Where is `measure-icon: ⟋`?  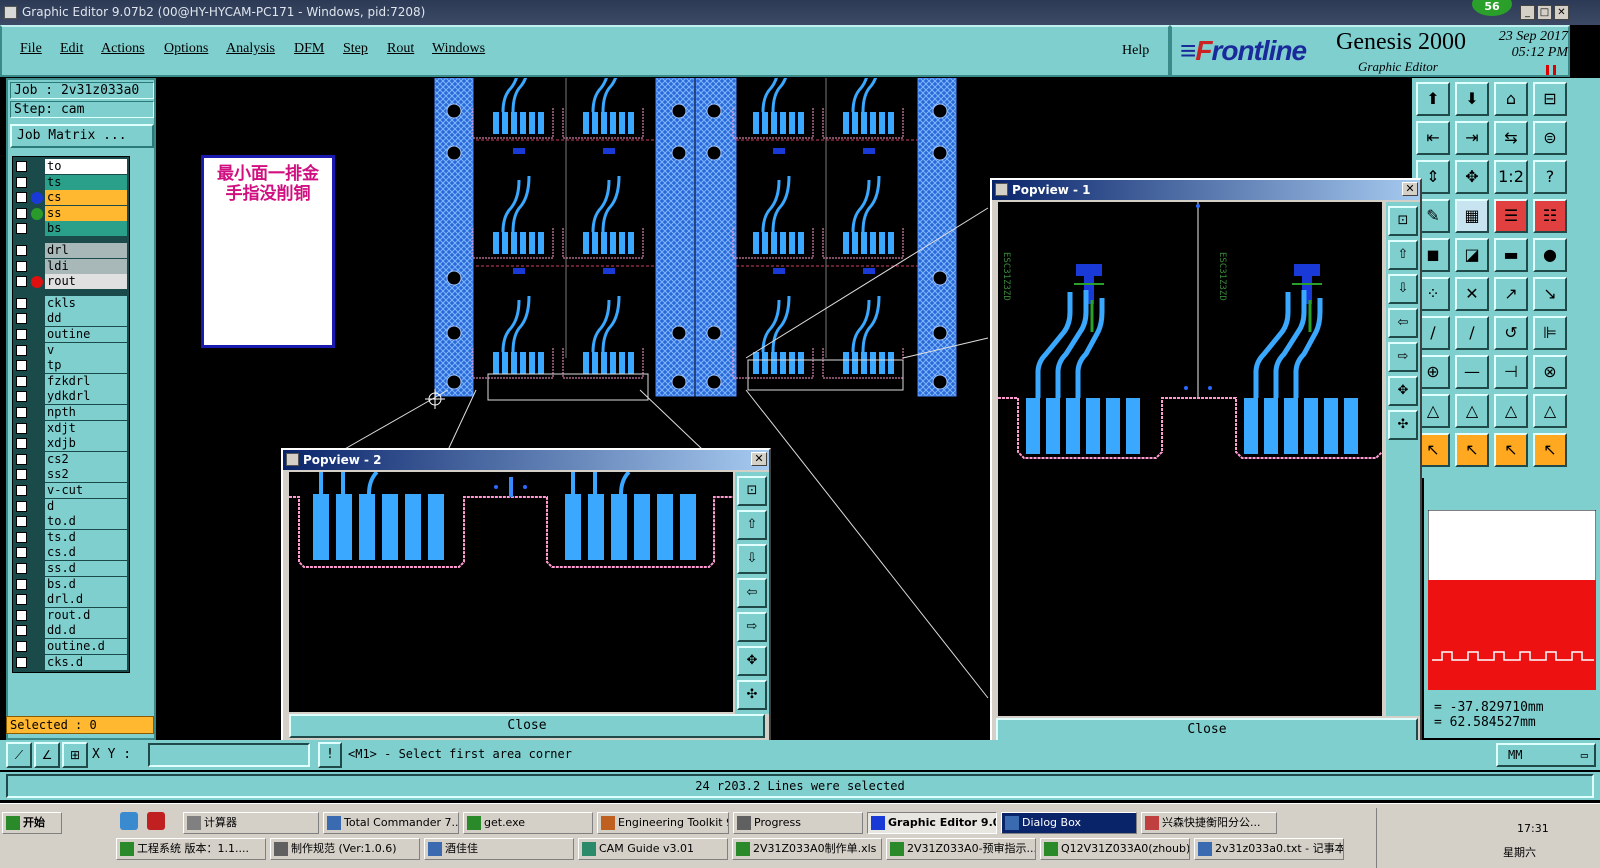
measure-icon: ⟋ is located at coordinates (19, 755).